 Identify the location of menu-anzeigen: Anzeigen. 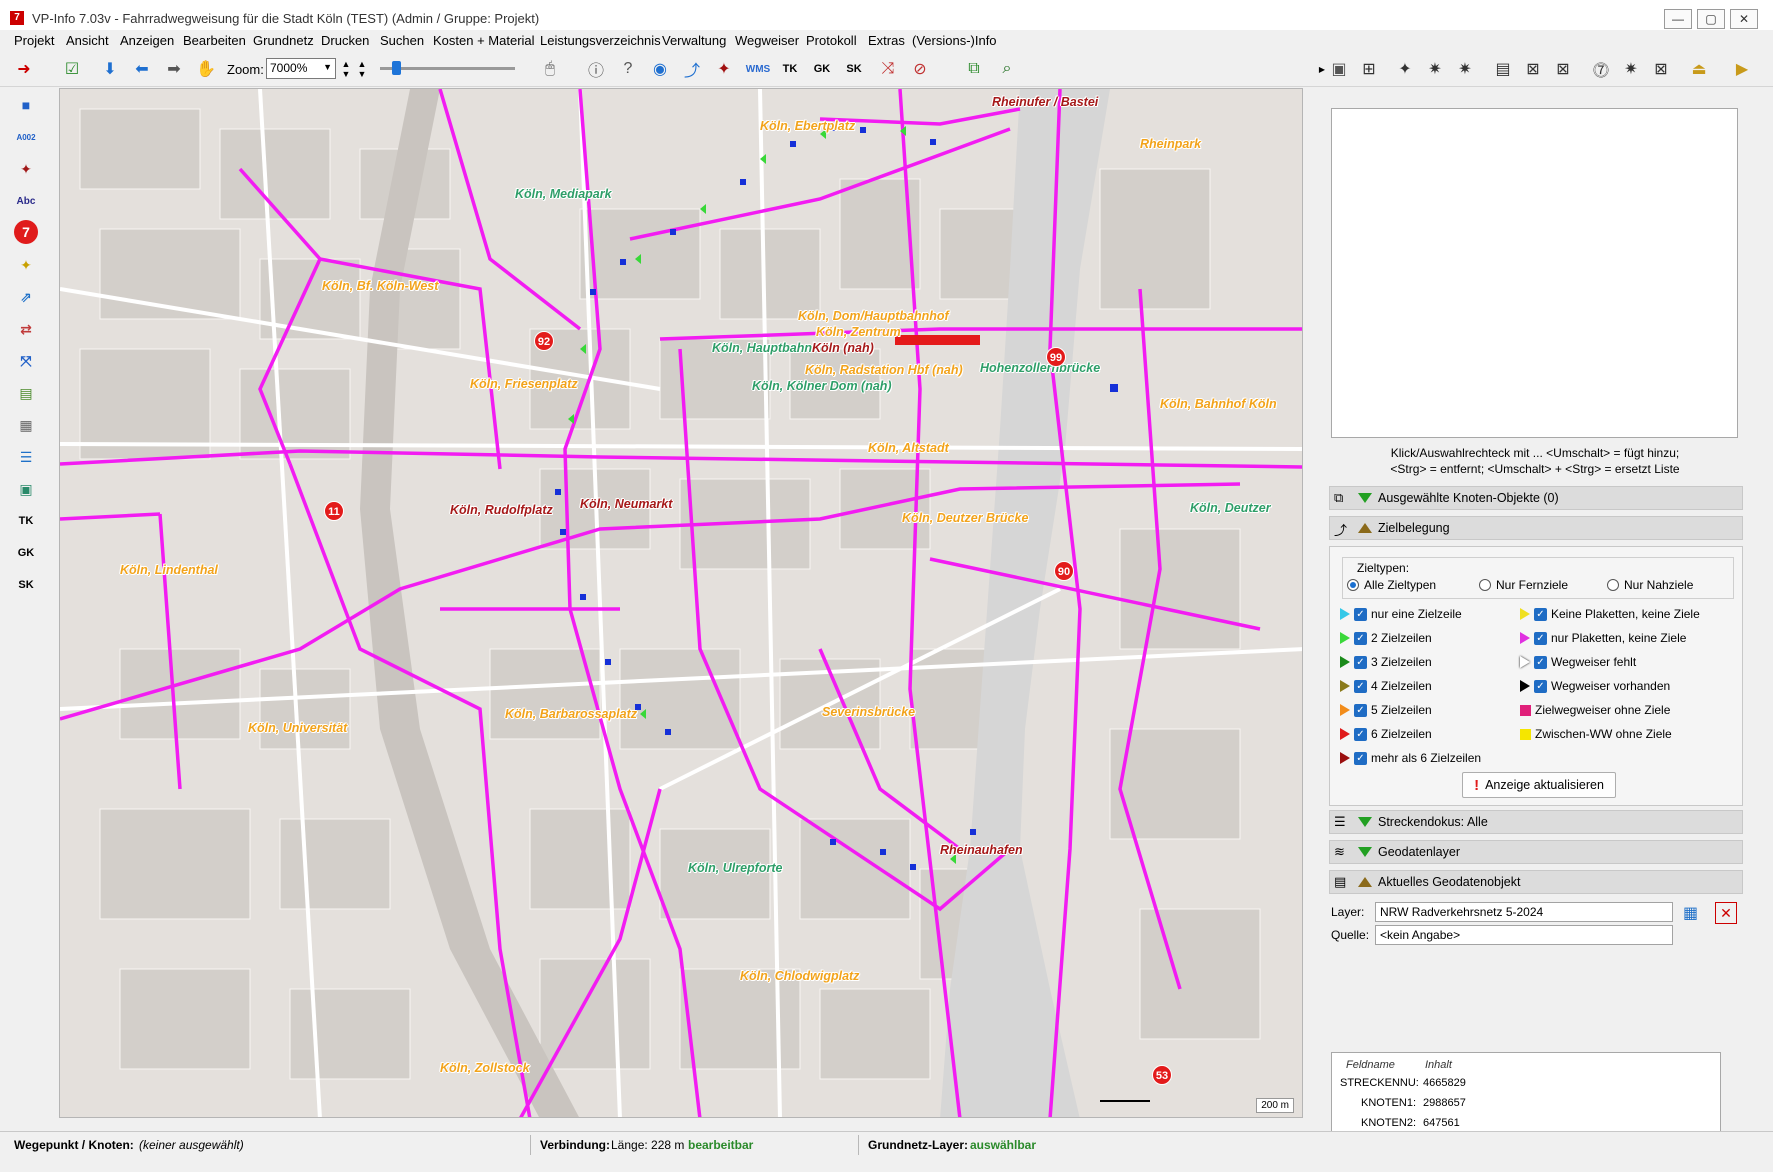
(147, 40).